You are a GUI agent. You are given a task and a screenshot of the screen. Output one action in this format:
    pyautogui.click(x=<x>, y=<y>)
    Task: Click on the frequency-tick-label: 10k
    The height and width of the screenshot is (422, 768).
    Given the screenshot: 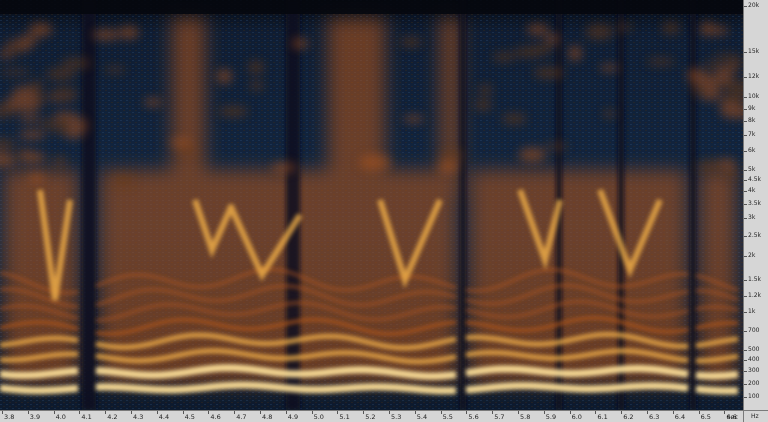 What is the action you would take?
    pyautogui.click(x=754, y=96)
    